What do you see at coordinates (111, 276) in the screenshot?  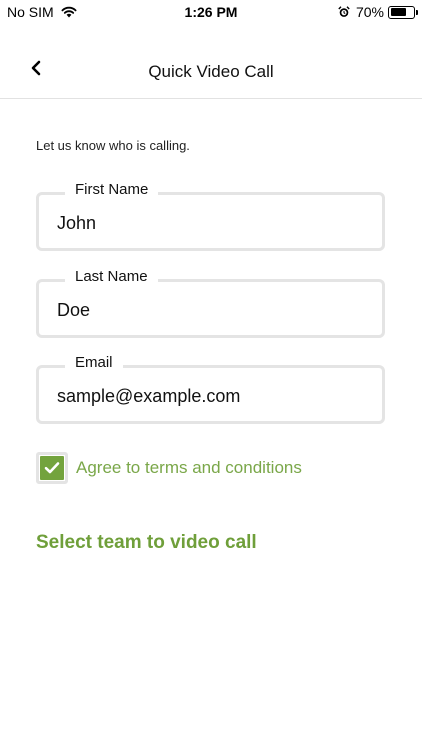 I see `last-name-label: Last Name` at bounding box center [111, 276].